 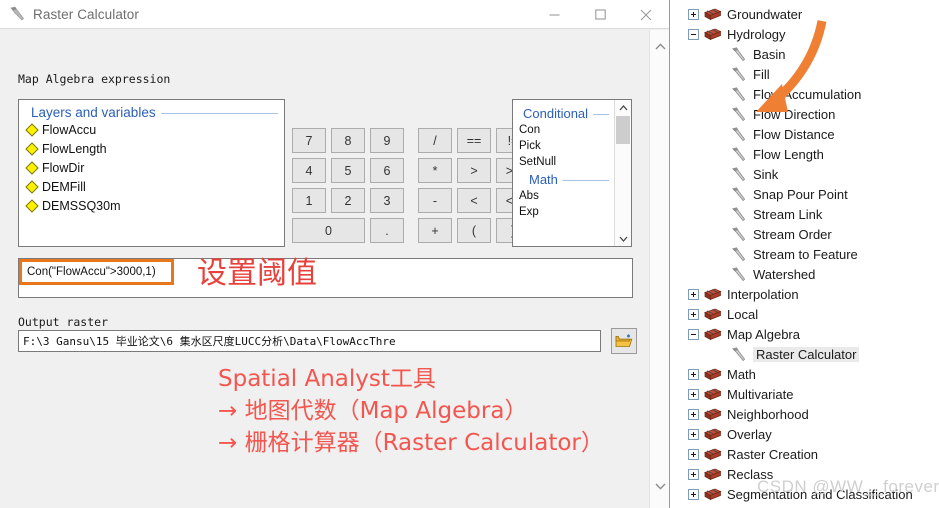 I want to click on layer-item-label: FlowAccu, so click(x=69, y=129).